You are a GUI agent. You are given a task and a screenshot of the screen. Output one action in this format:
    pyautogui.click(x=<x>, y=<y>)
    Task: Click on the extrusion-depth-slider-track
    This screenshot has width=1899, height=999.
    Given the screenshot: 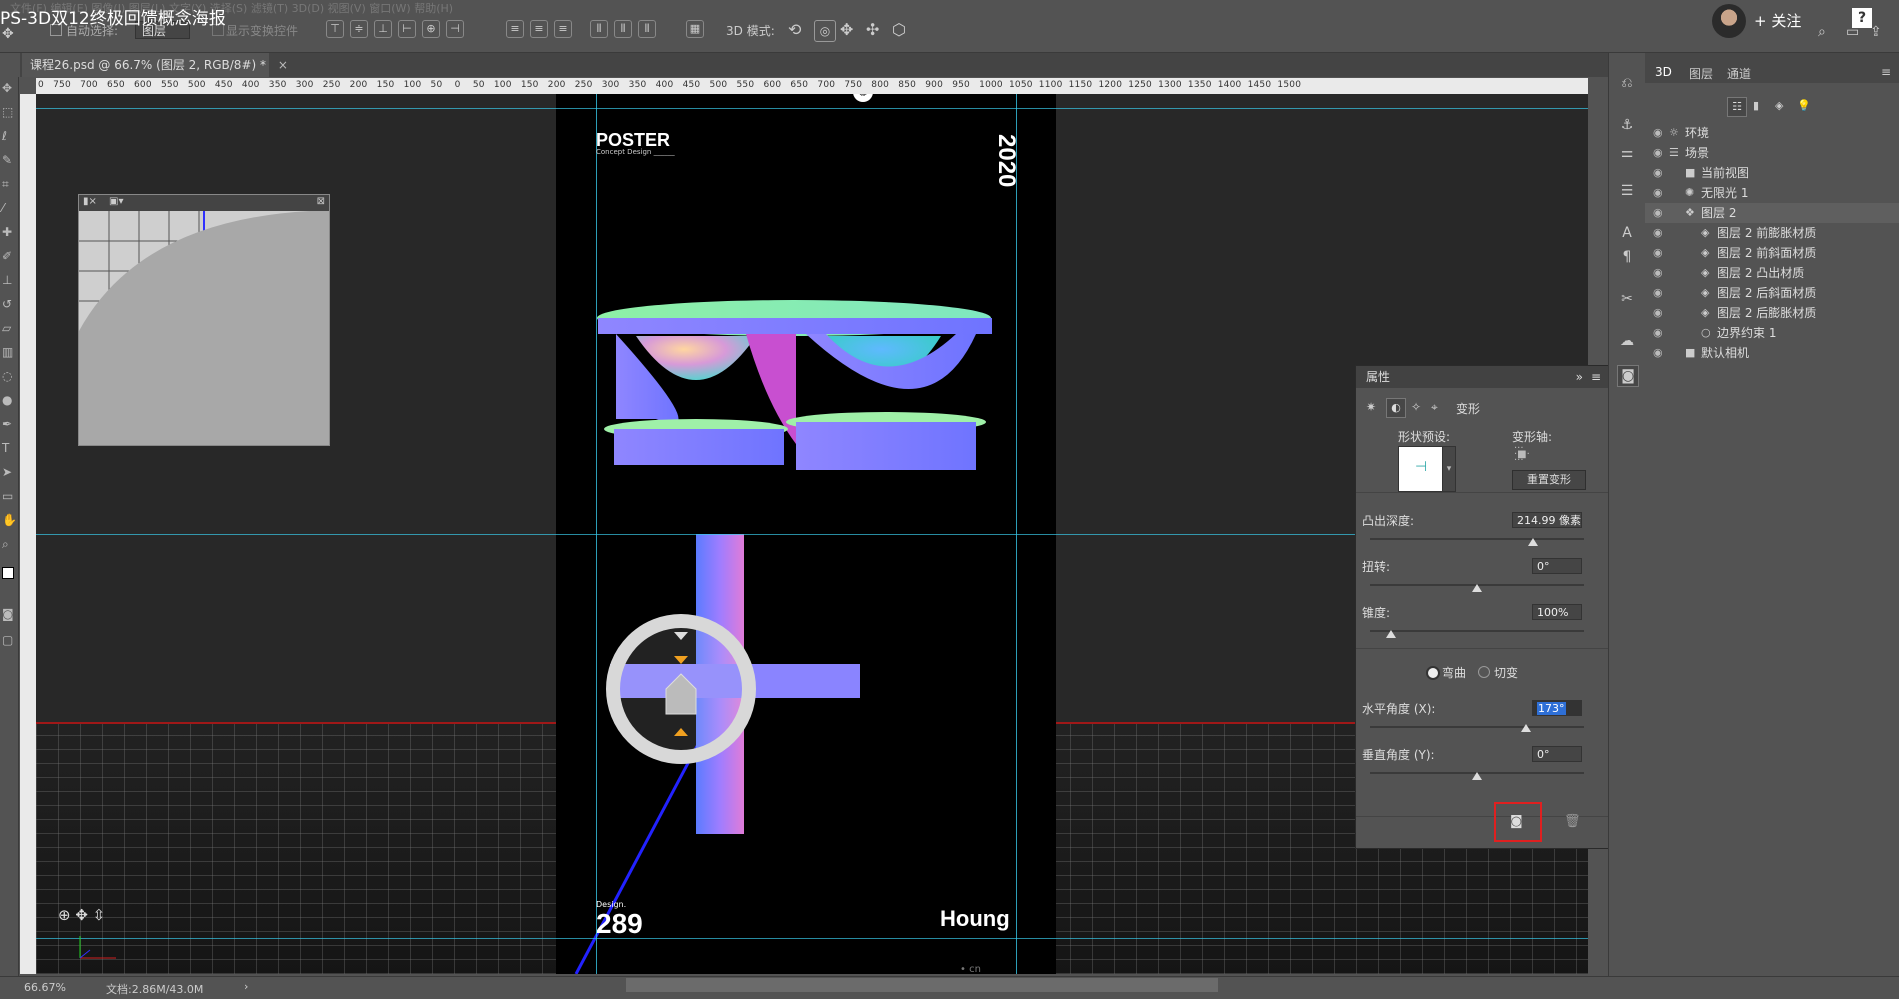 What is the action you would take?
    pyautogui.click(x=1477, y=539)
    